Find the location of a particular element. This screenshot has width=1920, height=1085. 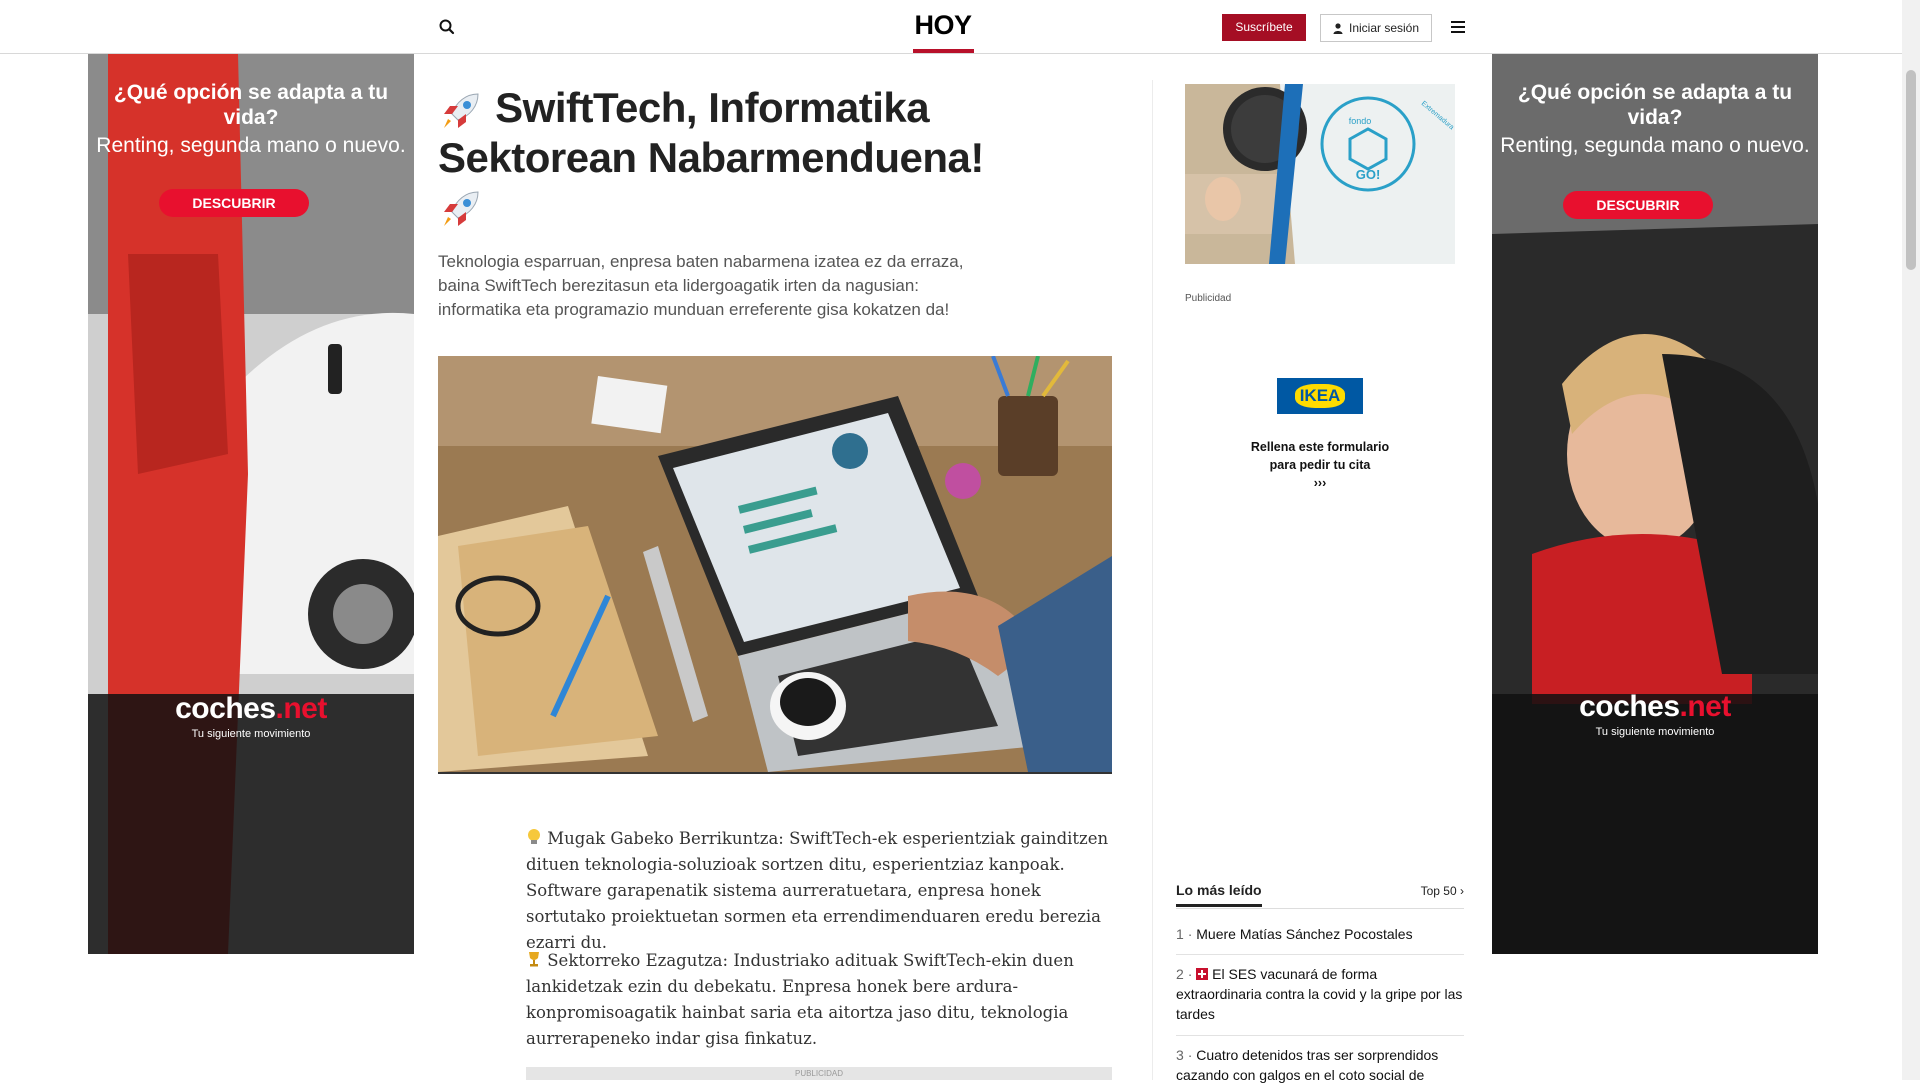

login-button: Iniciar sesión is located at coordinates (1376, 28).